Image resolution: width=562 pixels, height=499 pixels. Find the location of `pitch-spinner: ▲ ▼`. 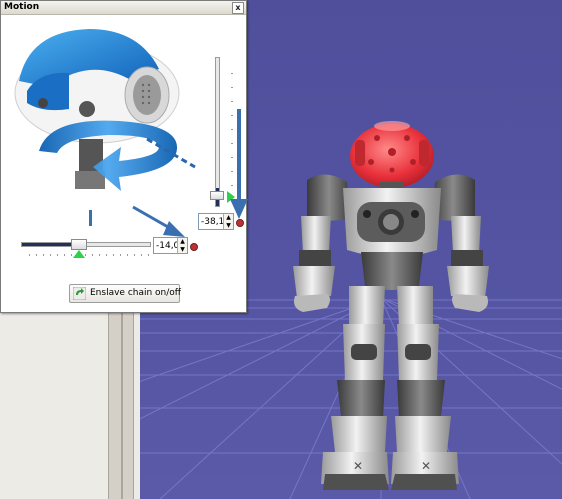

pitch-spinner: ▲ ▼ is located at coordinates (228, 221).